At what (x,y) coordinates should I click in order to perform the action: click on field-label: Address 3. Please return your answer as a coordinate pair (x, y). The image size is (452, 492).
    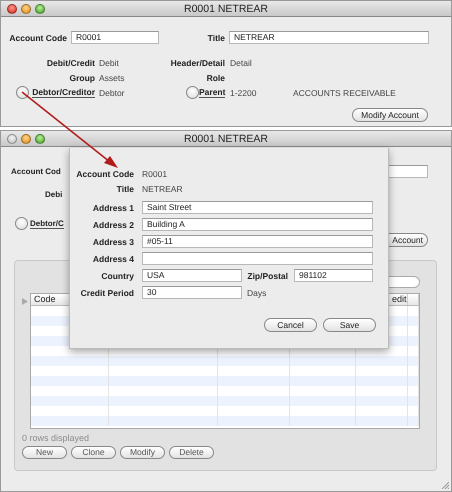
    Looking at the image, I should click on (113, 241).